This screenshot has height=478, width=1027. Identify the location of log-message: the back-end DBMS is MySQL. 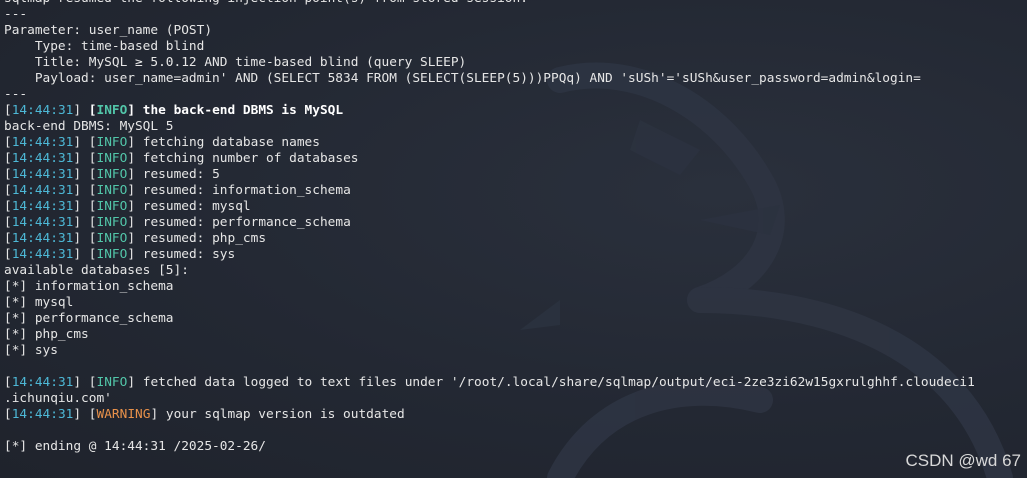
(243, 110).